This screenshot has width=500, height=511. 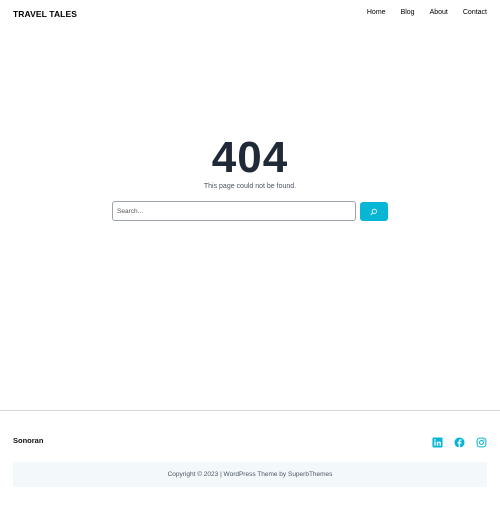 I want to click on site-title: TRAVEL TALES, so click(x=45, y=14).